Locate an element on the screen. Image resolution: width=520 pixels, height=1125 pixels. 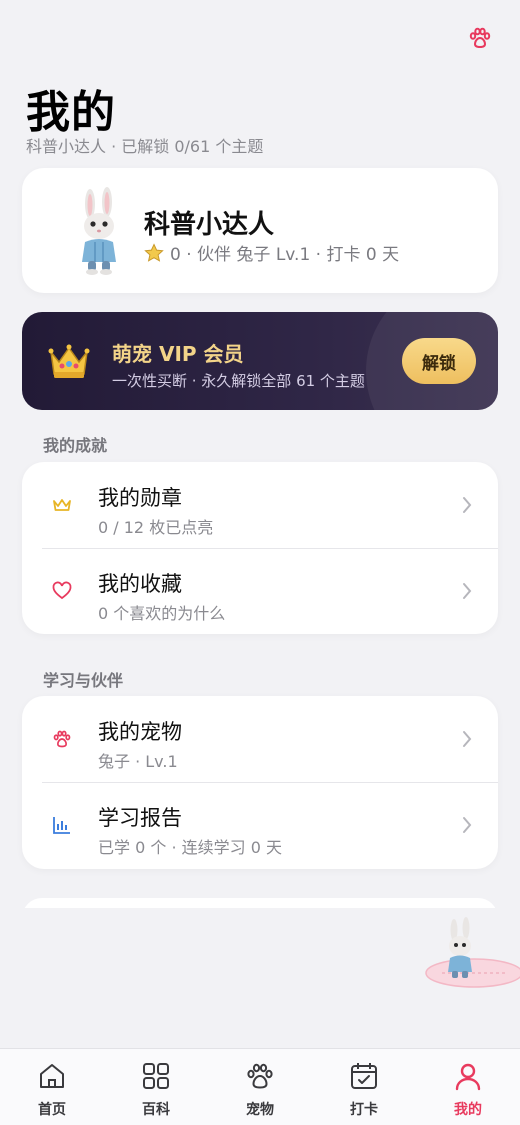
list-item-badges: 我的勋章 0 / 12 枚已点亮 is located at coordinates (260, 505).